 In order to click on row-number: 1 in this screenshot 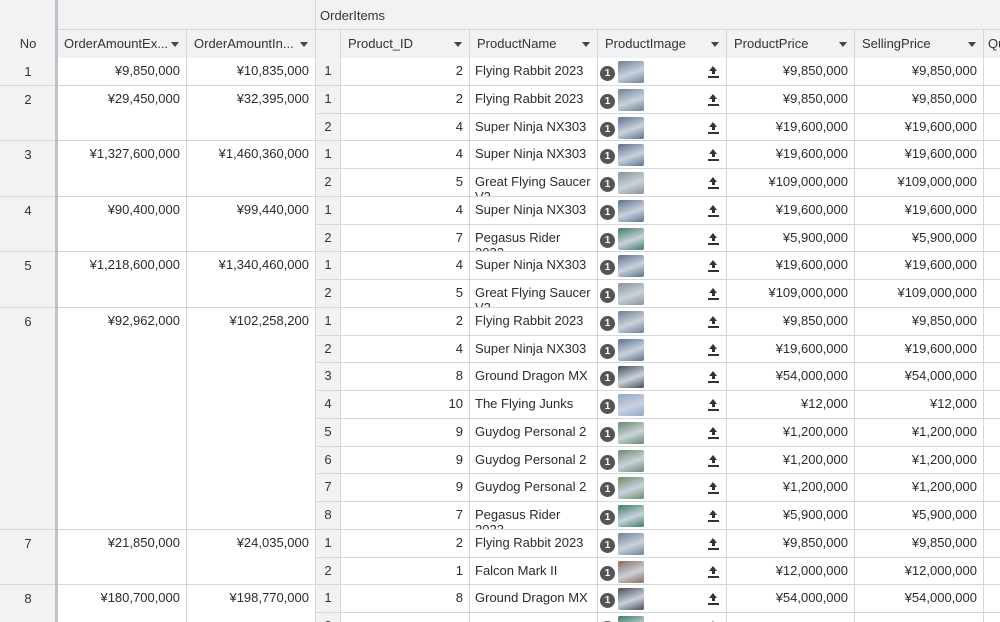, I will do `click(28, 72)`.